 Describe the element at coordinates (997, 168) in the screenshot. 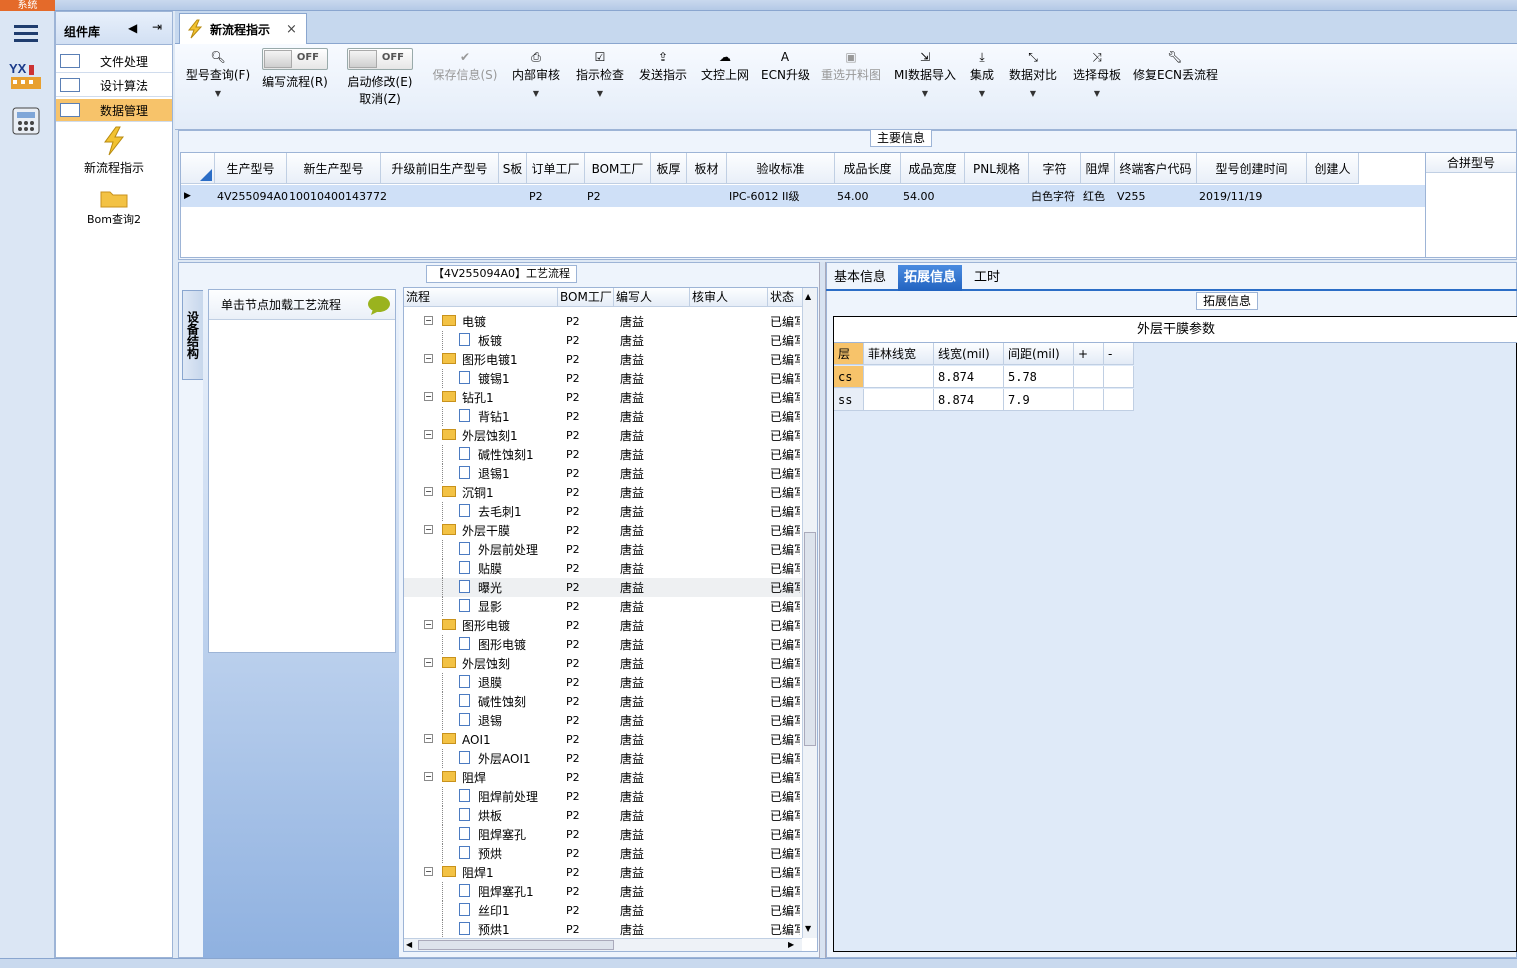

I see `column-header: PNL规格` at that location.